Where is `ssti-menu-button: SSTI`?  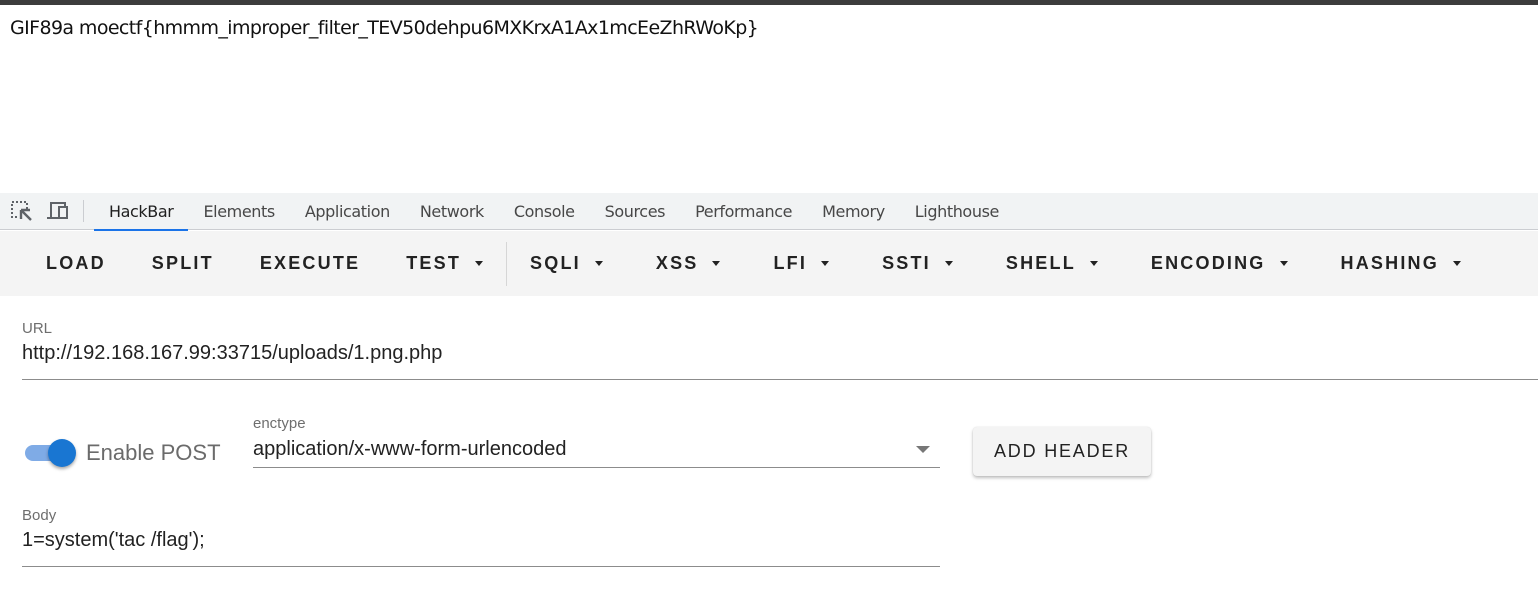 ssti-menu-button: SSTI is located at coordinates (914, 264).